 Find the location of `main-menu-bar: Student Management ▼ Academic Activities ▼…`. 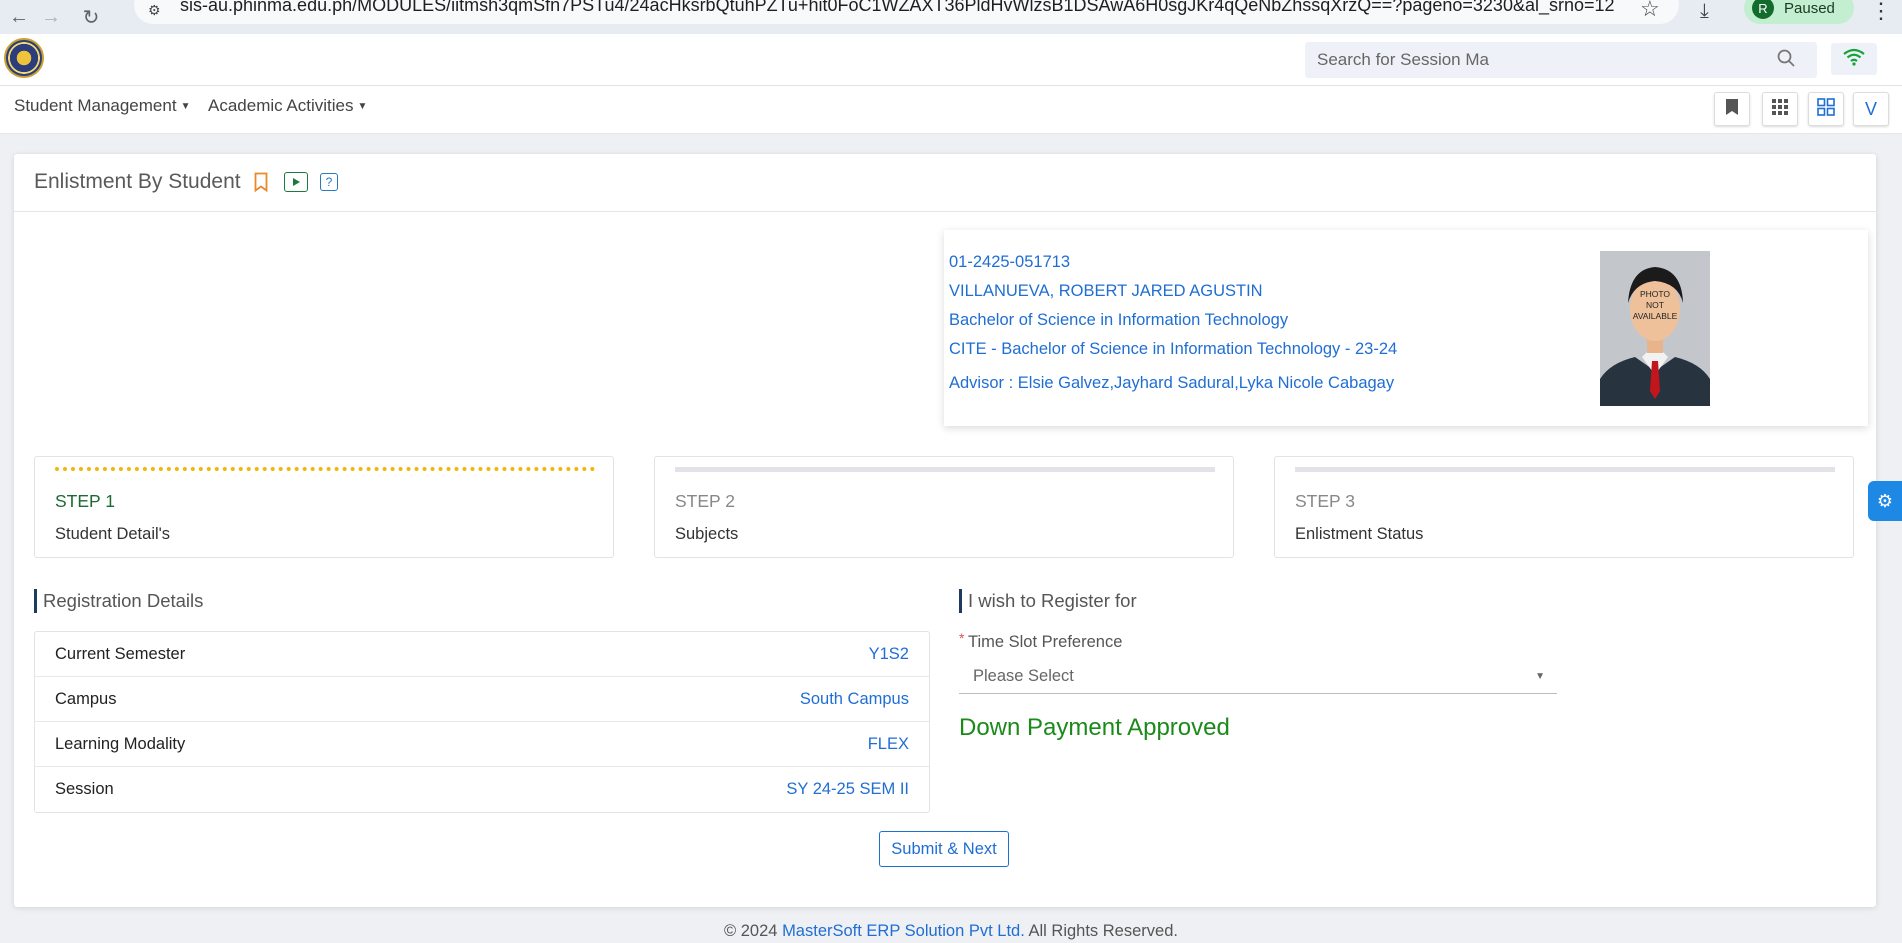

main-menu-bar: Student Management ▼ Academic Activities ▼… is located at coordinates (951, 110).